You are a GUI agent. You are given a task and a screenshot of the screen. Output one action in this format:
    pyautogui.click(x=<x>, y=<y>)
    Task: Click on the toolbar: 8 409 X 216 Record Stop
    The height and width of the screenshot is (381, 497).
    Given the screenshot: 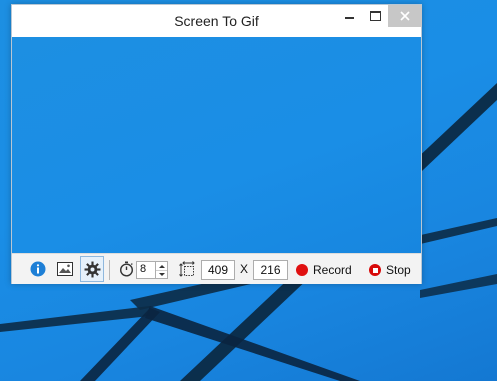 What is the action you would take?
    pyautogui.click(x=216, y=268)
    